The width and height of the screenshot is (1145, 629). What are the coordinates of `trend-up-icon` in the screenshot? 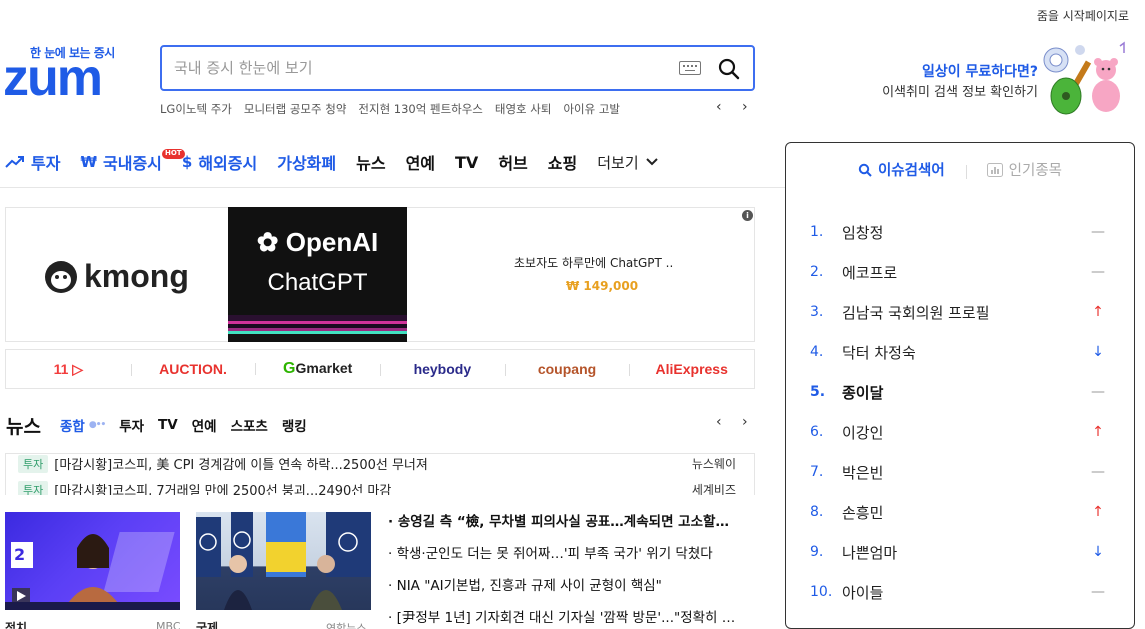 It's located at (14, 162).